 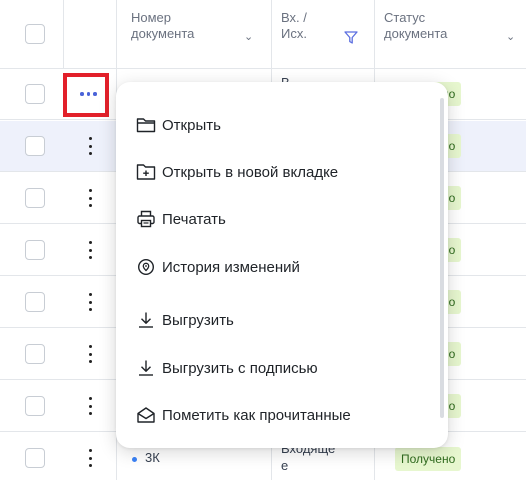 I want to click on menu-item-label: Открыть в новой вкладке, so click(x=250, y=172).